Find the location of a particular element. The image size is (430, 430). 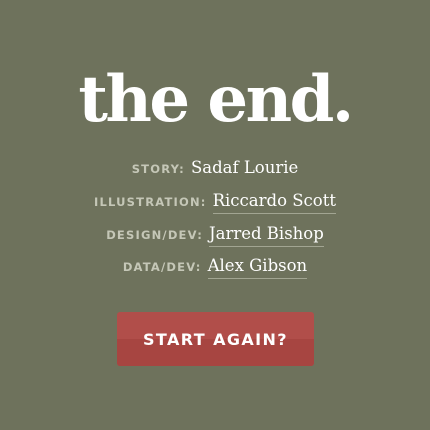

credit-name-link: Riccardo Scott is located at coordinates (274, 202).